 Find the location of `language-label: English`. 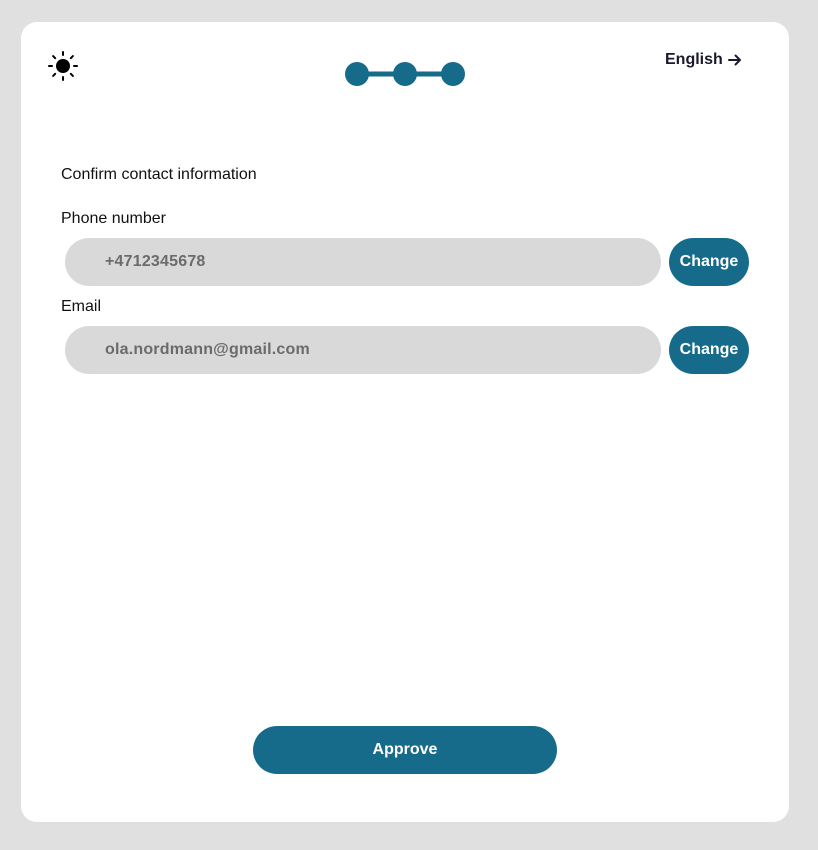

language-label: English is located at coordinates (694, 59).